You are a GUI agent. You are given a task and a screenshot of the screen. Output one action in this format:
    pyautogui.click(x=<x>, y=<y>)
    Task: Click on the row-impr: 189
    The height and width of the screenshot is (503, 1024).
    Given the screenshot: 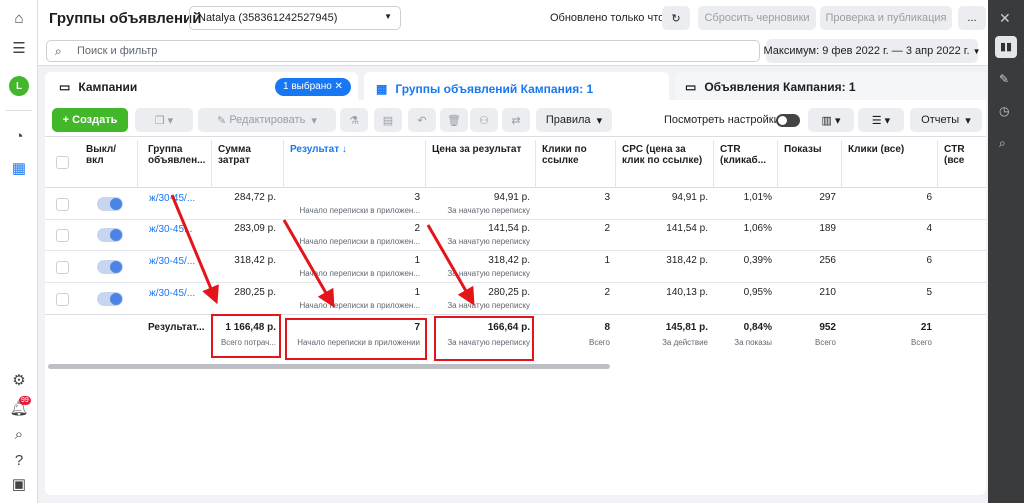 What is the action you would take?
    pyautogui.click(x=827, y=228)
    